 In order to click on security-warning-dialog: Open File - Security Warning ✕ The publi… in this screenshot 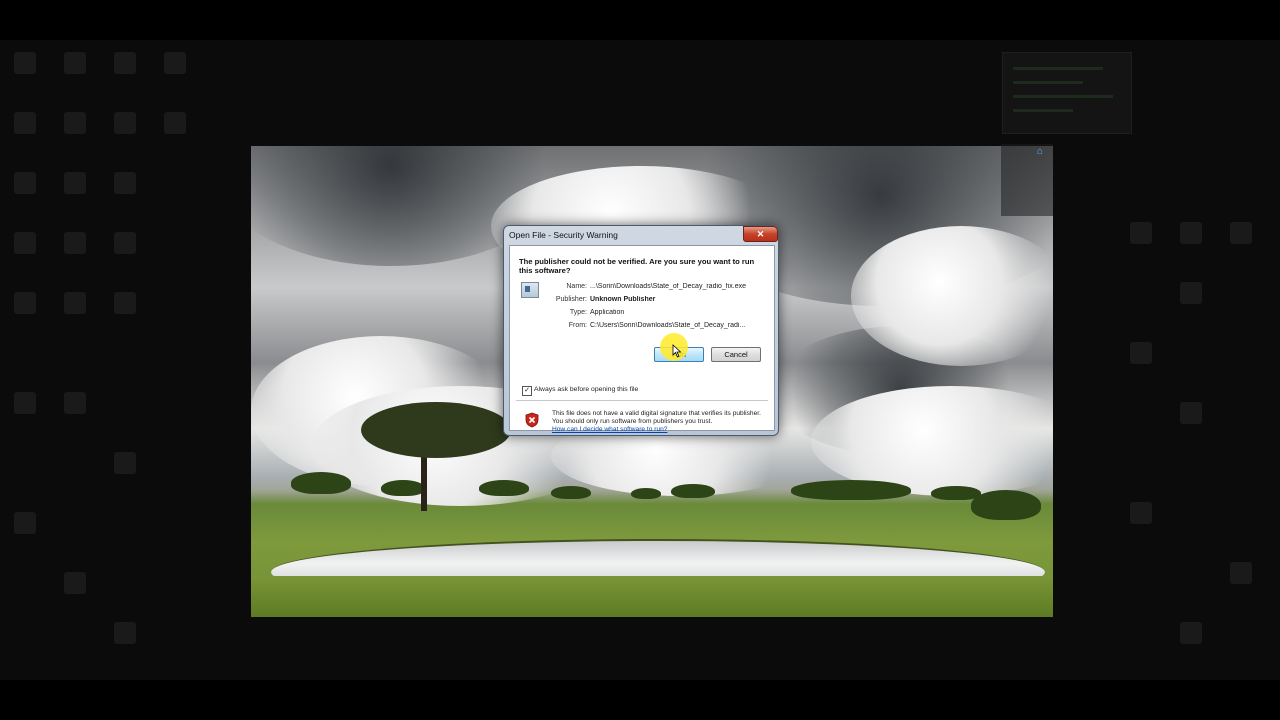, I will do `click(641, 330)`.